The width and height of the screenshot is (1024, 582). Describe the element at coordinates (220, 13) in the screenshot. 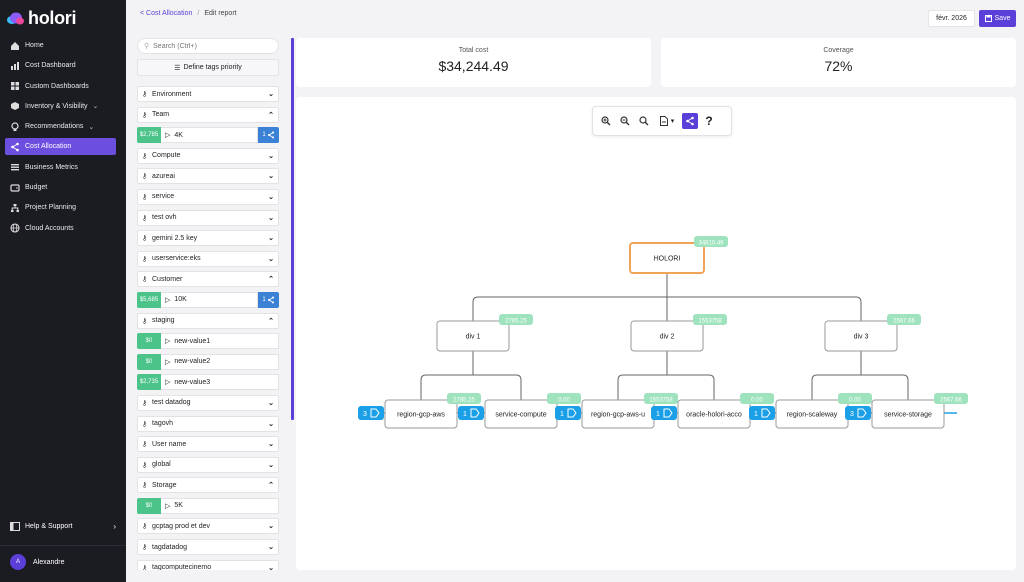

I see `breadcrumb-current: Edit report` at that location.